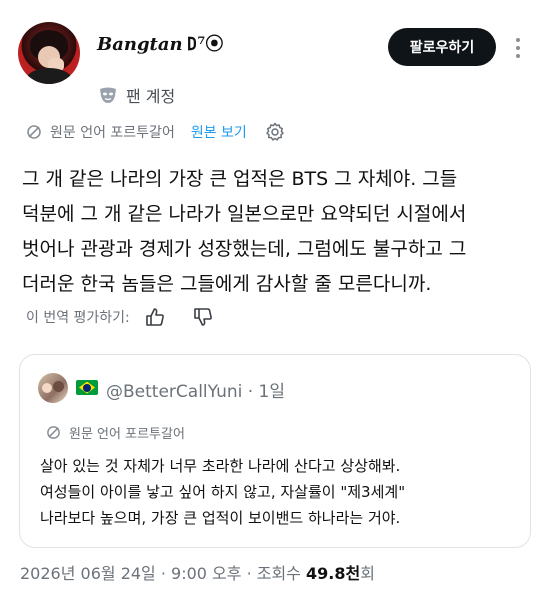  I want to click on thumbs-down-icon, so click(203, 317).